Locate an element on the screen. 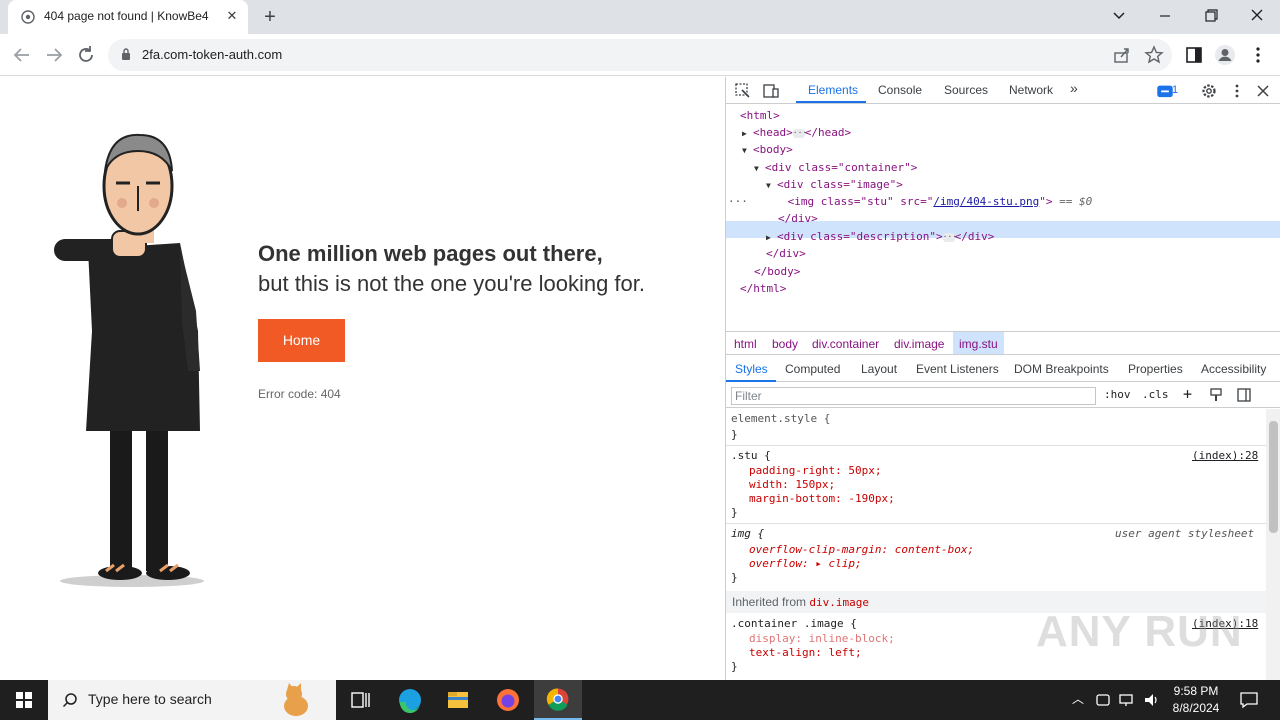 The width and height of the screenshot is (1280, 720). style-property: padding-right: 50px; is located at coordinates (815, 471).